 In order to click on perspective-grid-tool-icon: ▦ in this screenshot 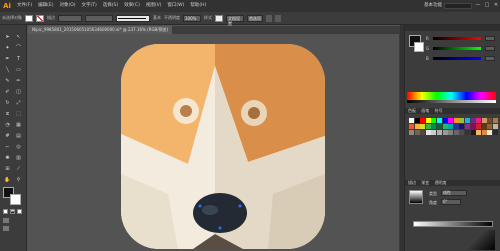, I will do `click(18, 125)`.